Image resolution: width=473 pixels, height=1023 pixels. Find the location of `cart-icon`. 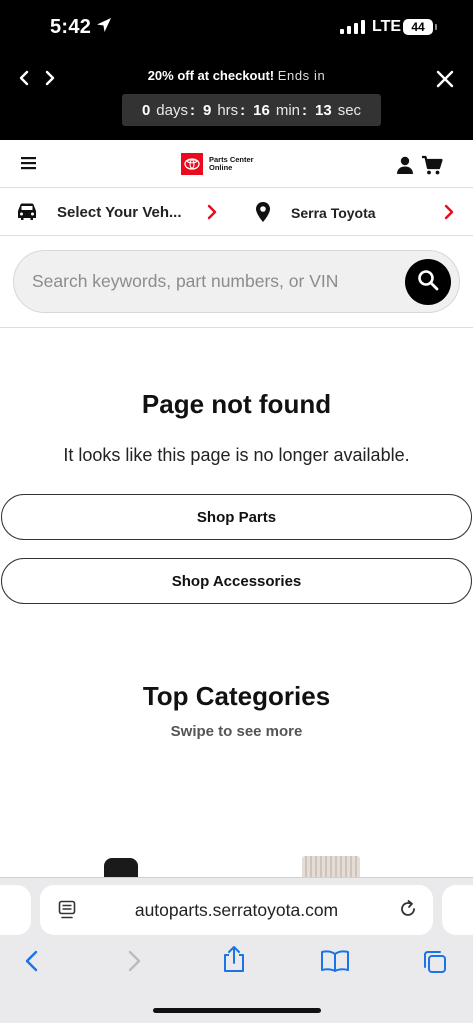

cart-icon is located at coordinates (432, 168).